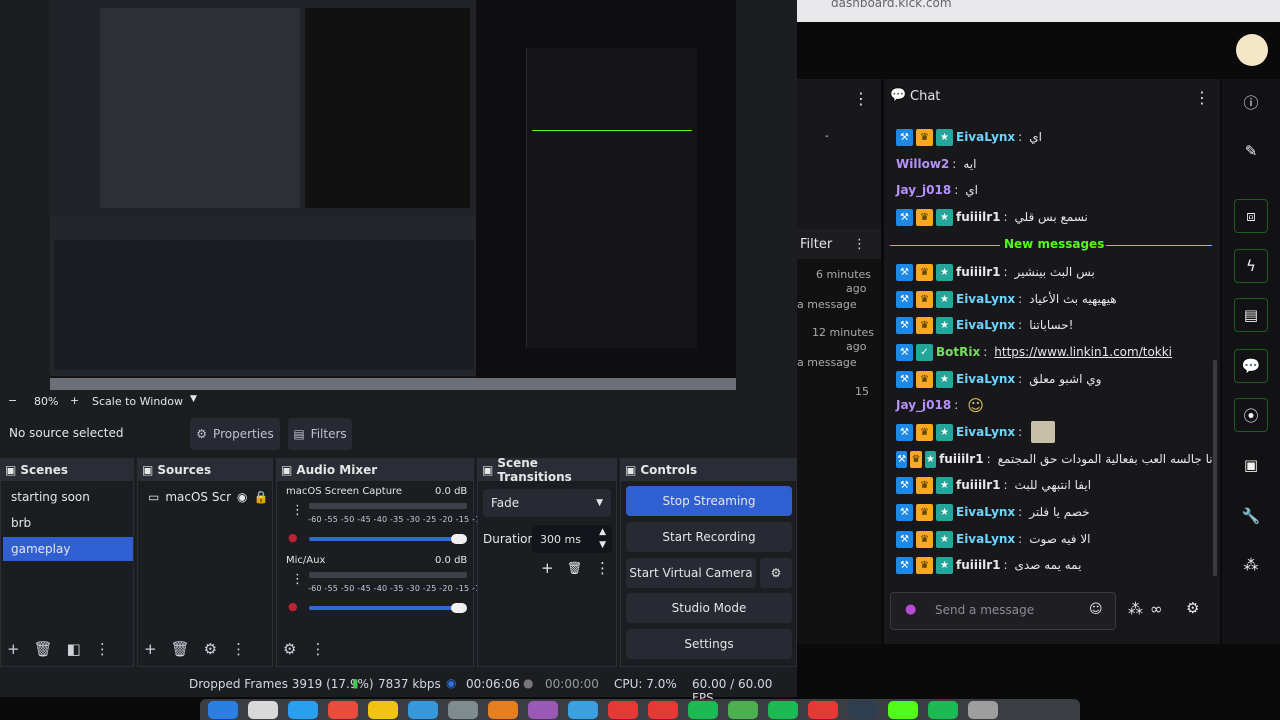 The height and width of the screenshot is (720, 1280). I want to click on chat-username: BotRix, so click(958, 352).